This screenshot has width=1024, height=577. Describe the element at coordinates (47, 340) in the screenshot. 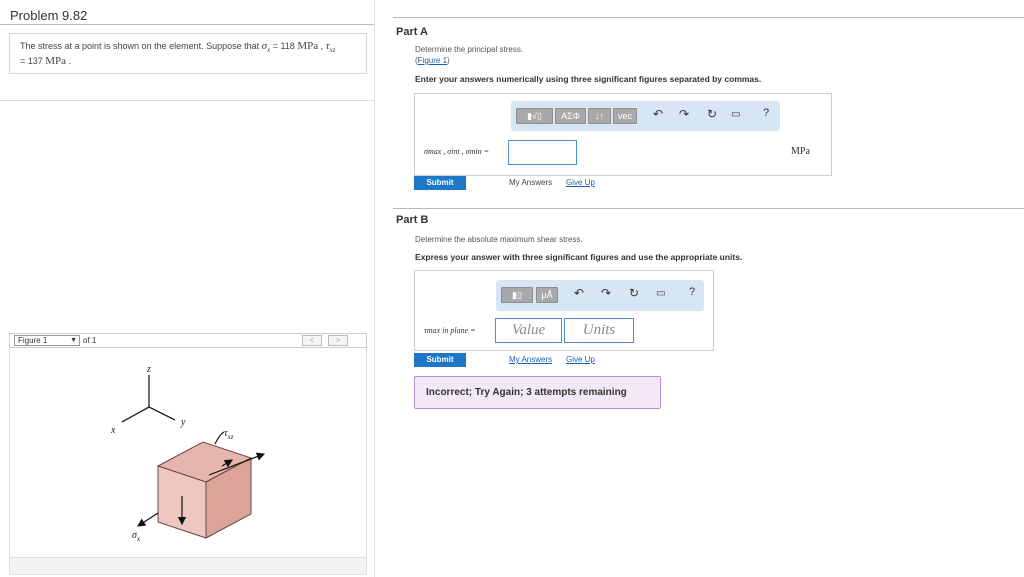

I see `figure-selector: Figure 1 ▼` at that location.